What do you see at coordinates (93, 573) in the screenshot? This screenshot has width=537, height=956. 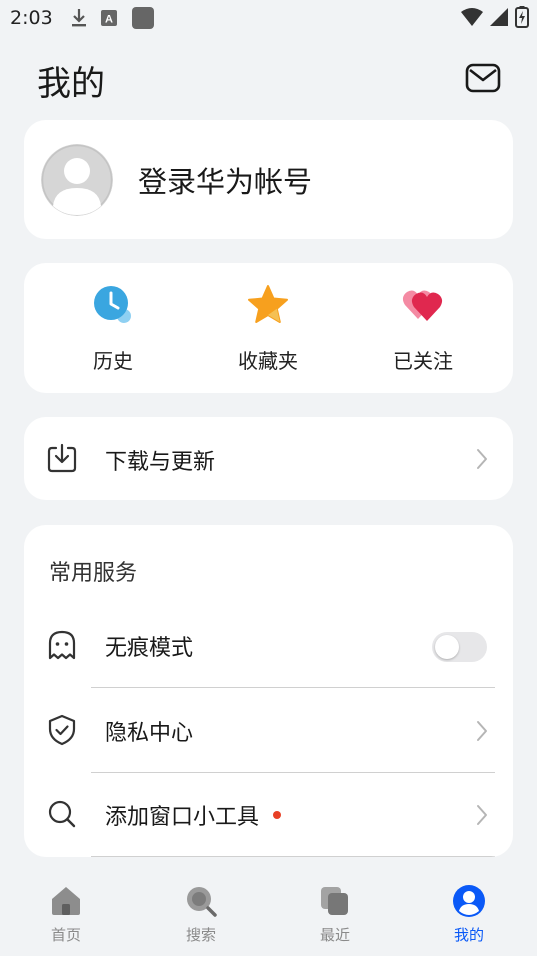 I see `section-title: 常用服务` at bounding box center [93, 573].